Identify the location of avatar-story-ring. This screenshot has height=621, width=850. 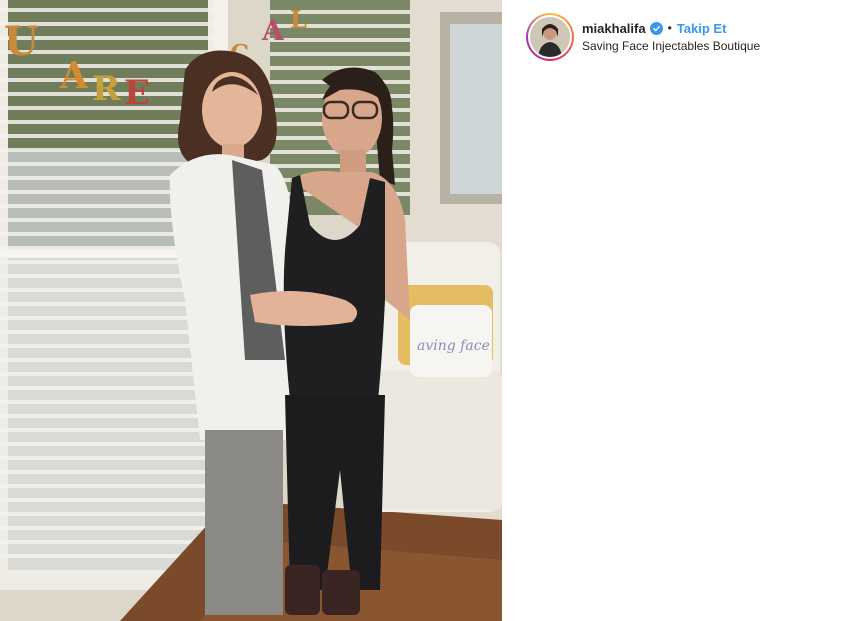
(550, 37).